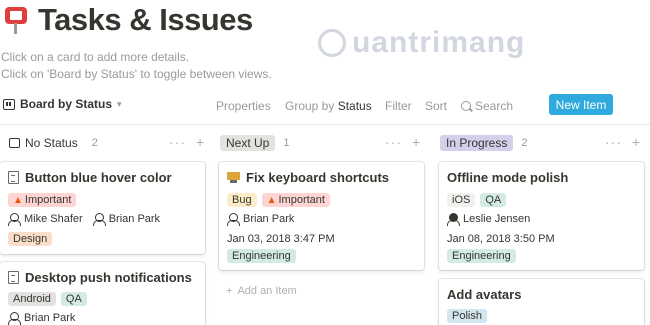 This screenshot has height=325, width=650. Describe the element at coordinates (403, 142) in the screenshot. I see `column-actions-next-up: ··· +` at that location.